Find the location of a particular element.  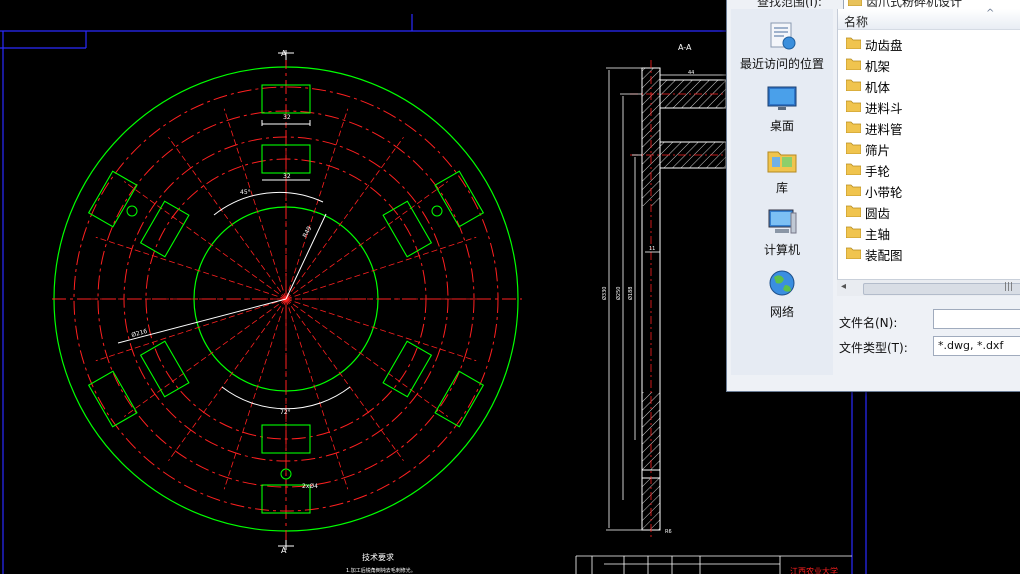

filename-input is located at coordinates (976, 319).